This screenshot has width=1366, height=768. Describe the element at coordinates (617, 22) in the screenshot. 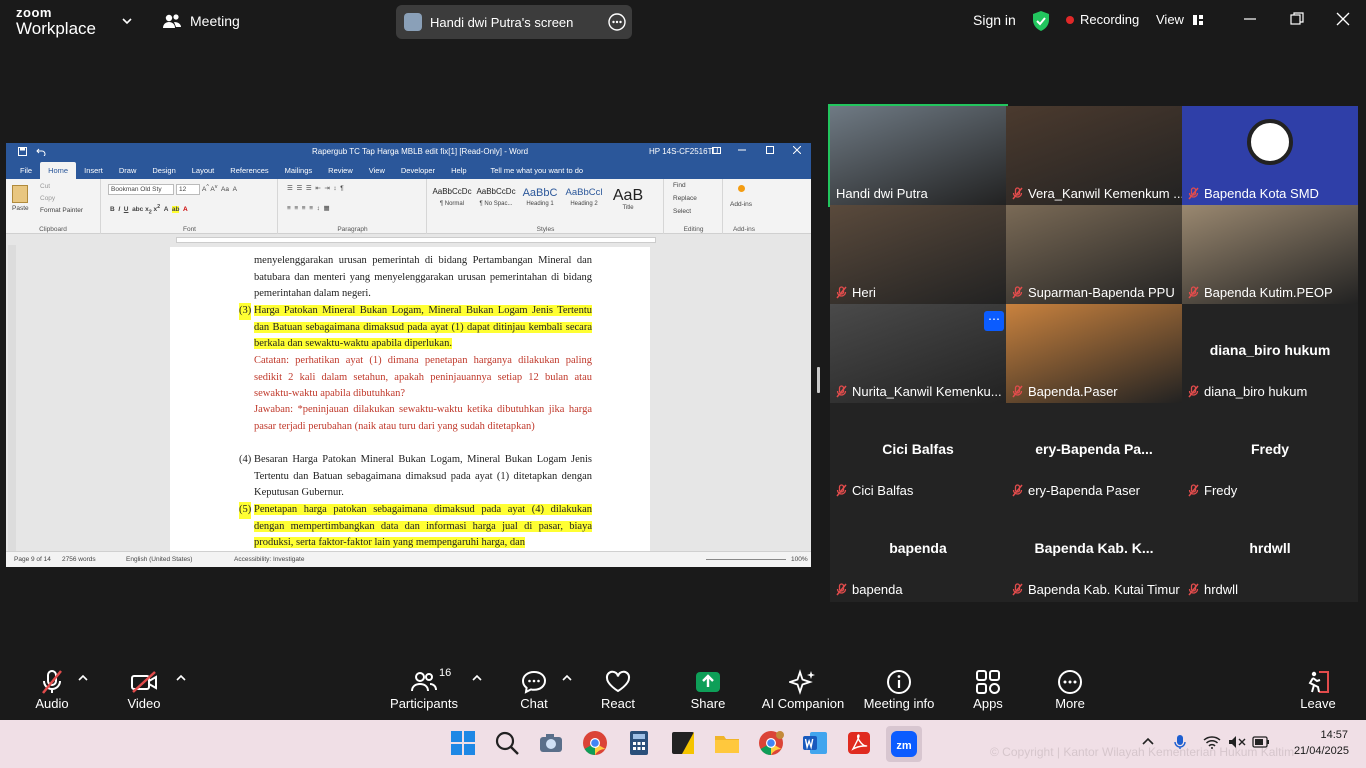

I see `more-options-icon` at that location.